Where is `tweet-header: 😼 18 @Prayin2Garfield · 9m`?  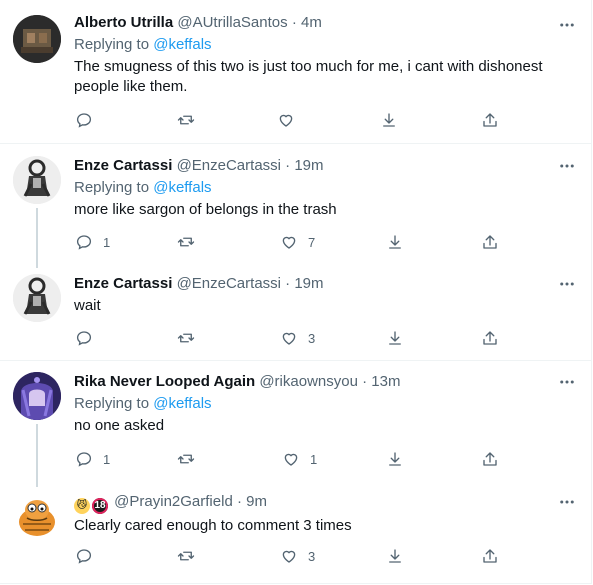 tweet-header: 😼 18 @Prayin2Garfield · 9m is located at coordinates (324, 503).